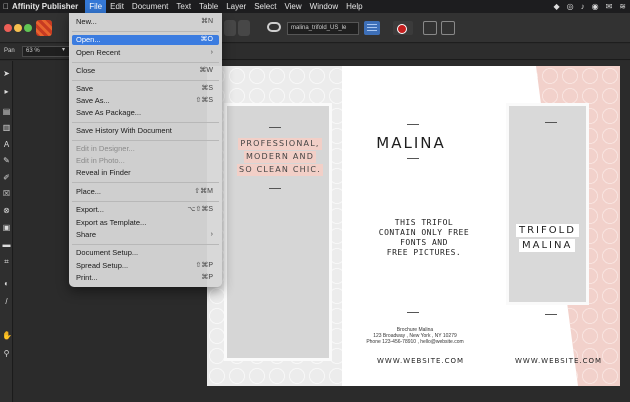 Image resolution: width=630 pixels, height=402 pixels. Describe the element at coordinates (145, 192) in the screenshot. I see `menu-item-place: Place... ⇧⌘M` at that location.